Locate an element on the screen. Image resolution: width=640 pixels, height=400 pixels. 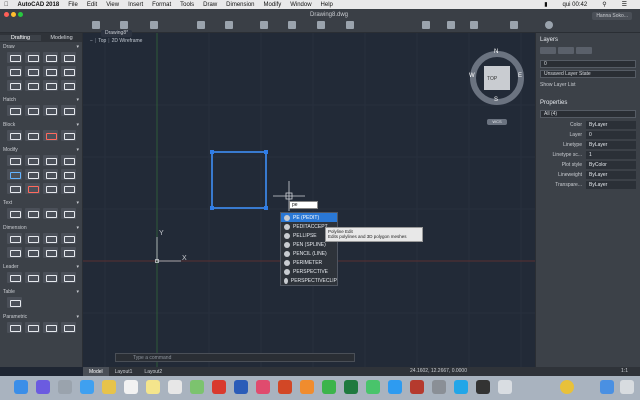
auto-constrain-icon is located at coordinates (14, 327).